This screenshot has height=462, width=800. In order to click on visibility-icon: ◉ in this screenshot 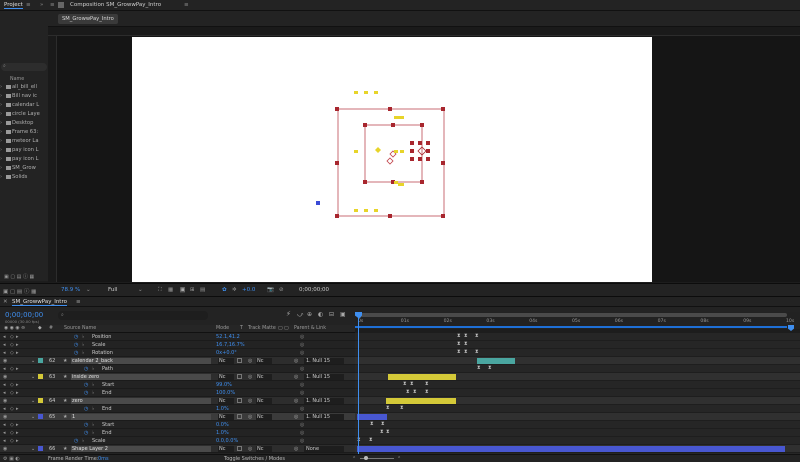, I will do `click(5, 361)`.